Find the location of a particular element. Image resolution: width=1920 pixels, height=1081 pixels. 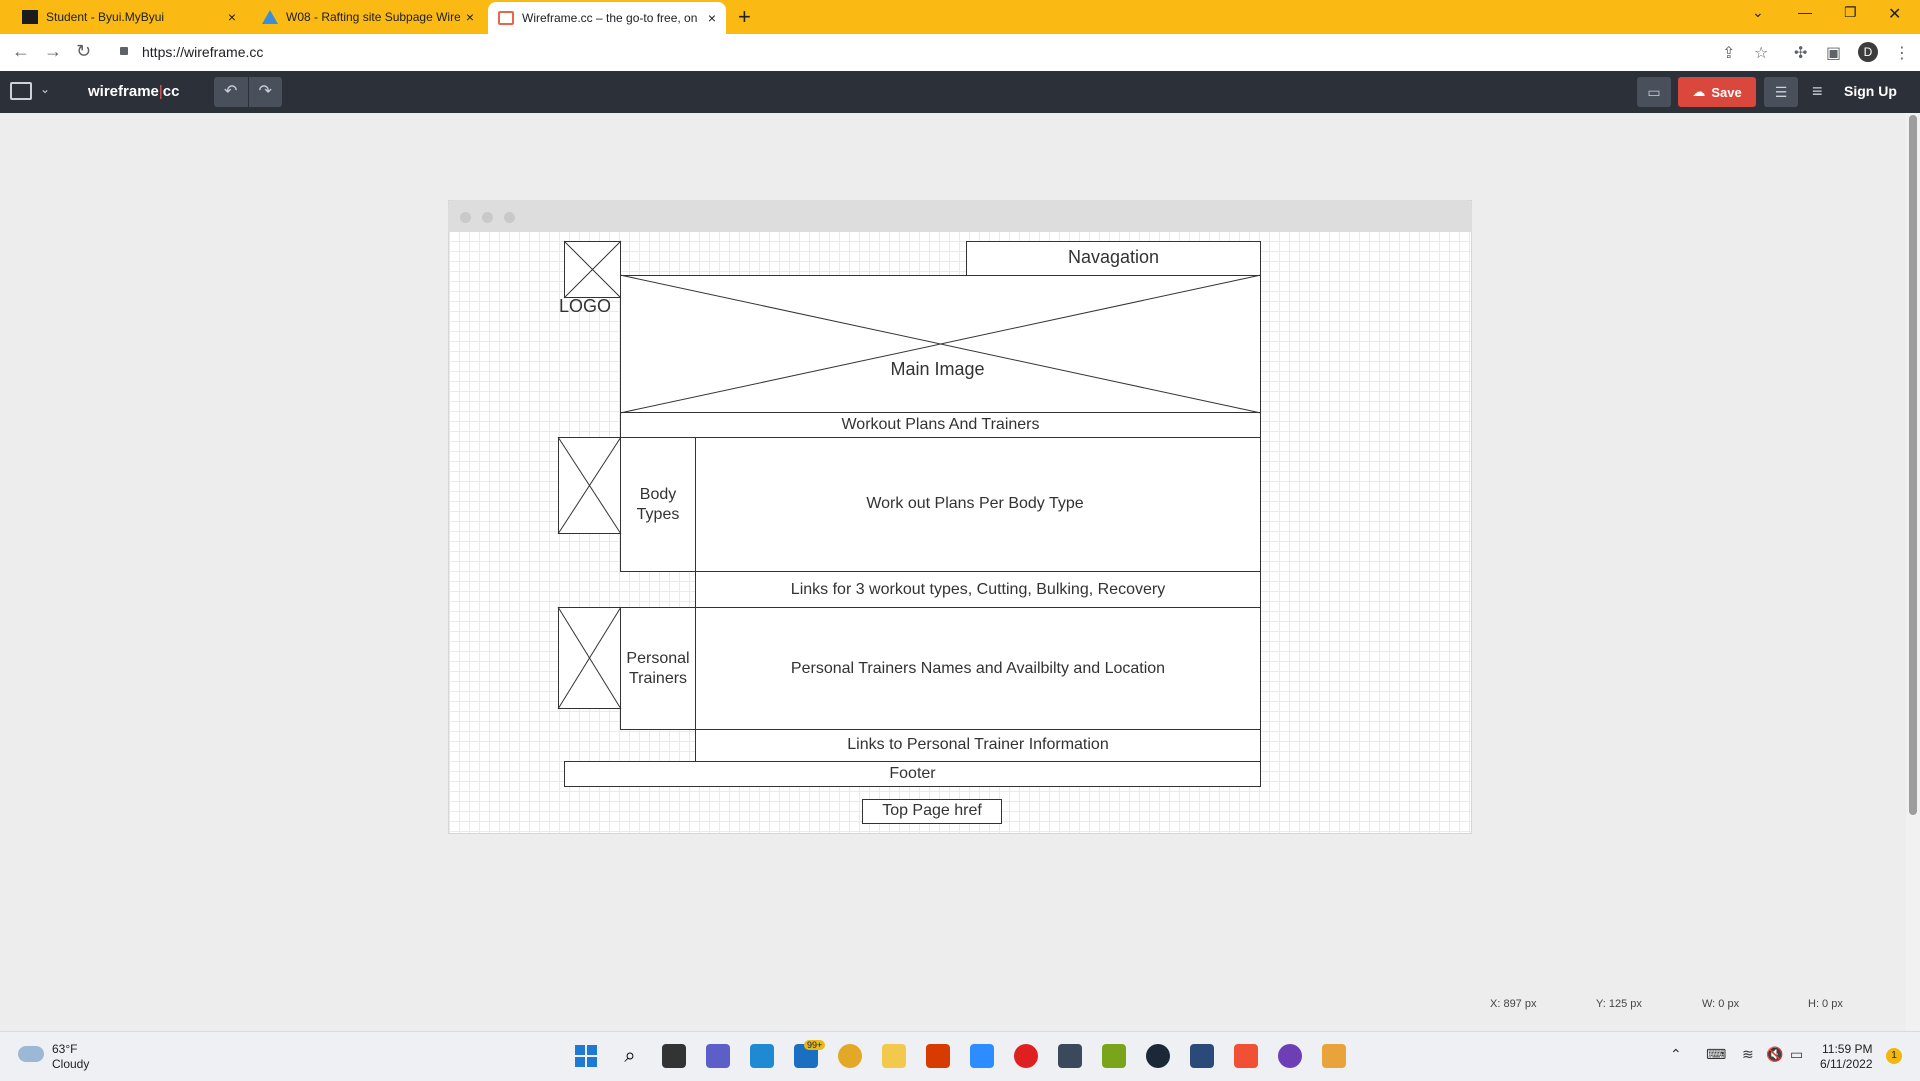

chevron-up-icon: ⌃ is located at coordinates (1676, 1054).